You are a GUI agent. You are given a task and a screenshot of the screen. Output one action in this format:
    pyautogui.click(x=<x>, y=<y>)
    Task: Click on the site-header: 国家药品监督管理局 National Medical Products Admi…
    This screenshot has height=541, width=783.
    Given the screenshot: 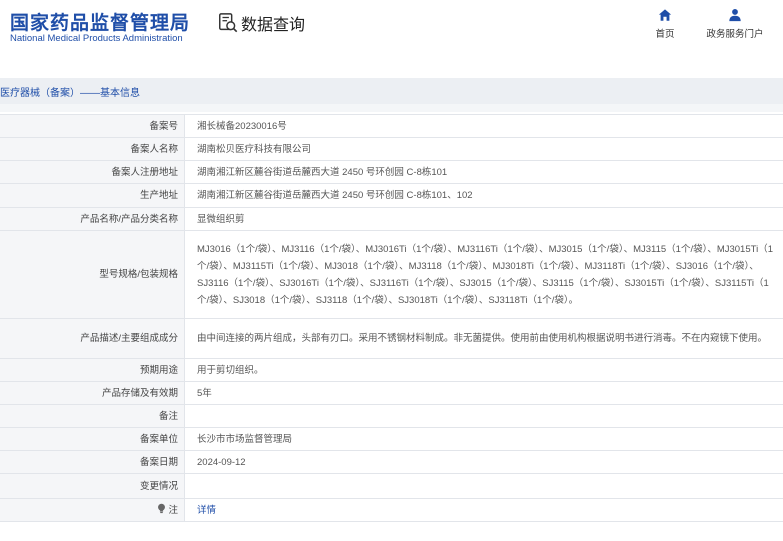 What is the action you would take?
    pyautogui.click(x=391, y=31)
    